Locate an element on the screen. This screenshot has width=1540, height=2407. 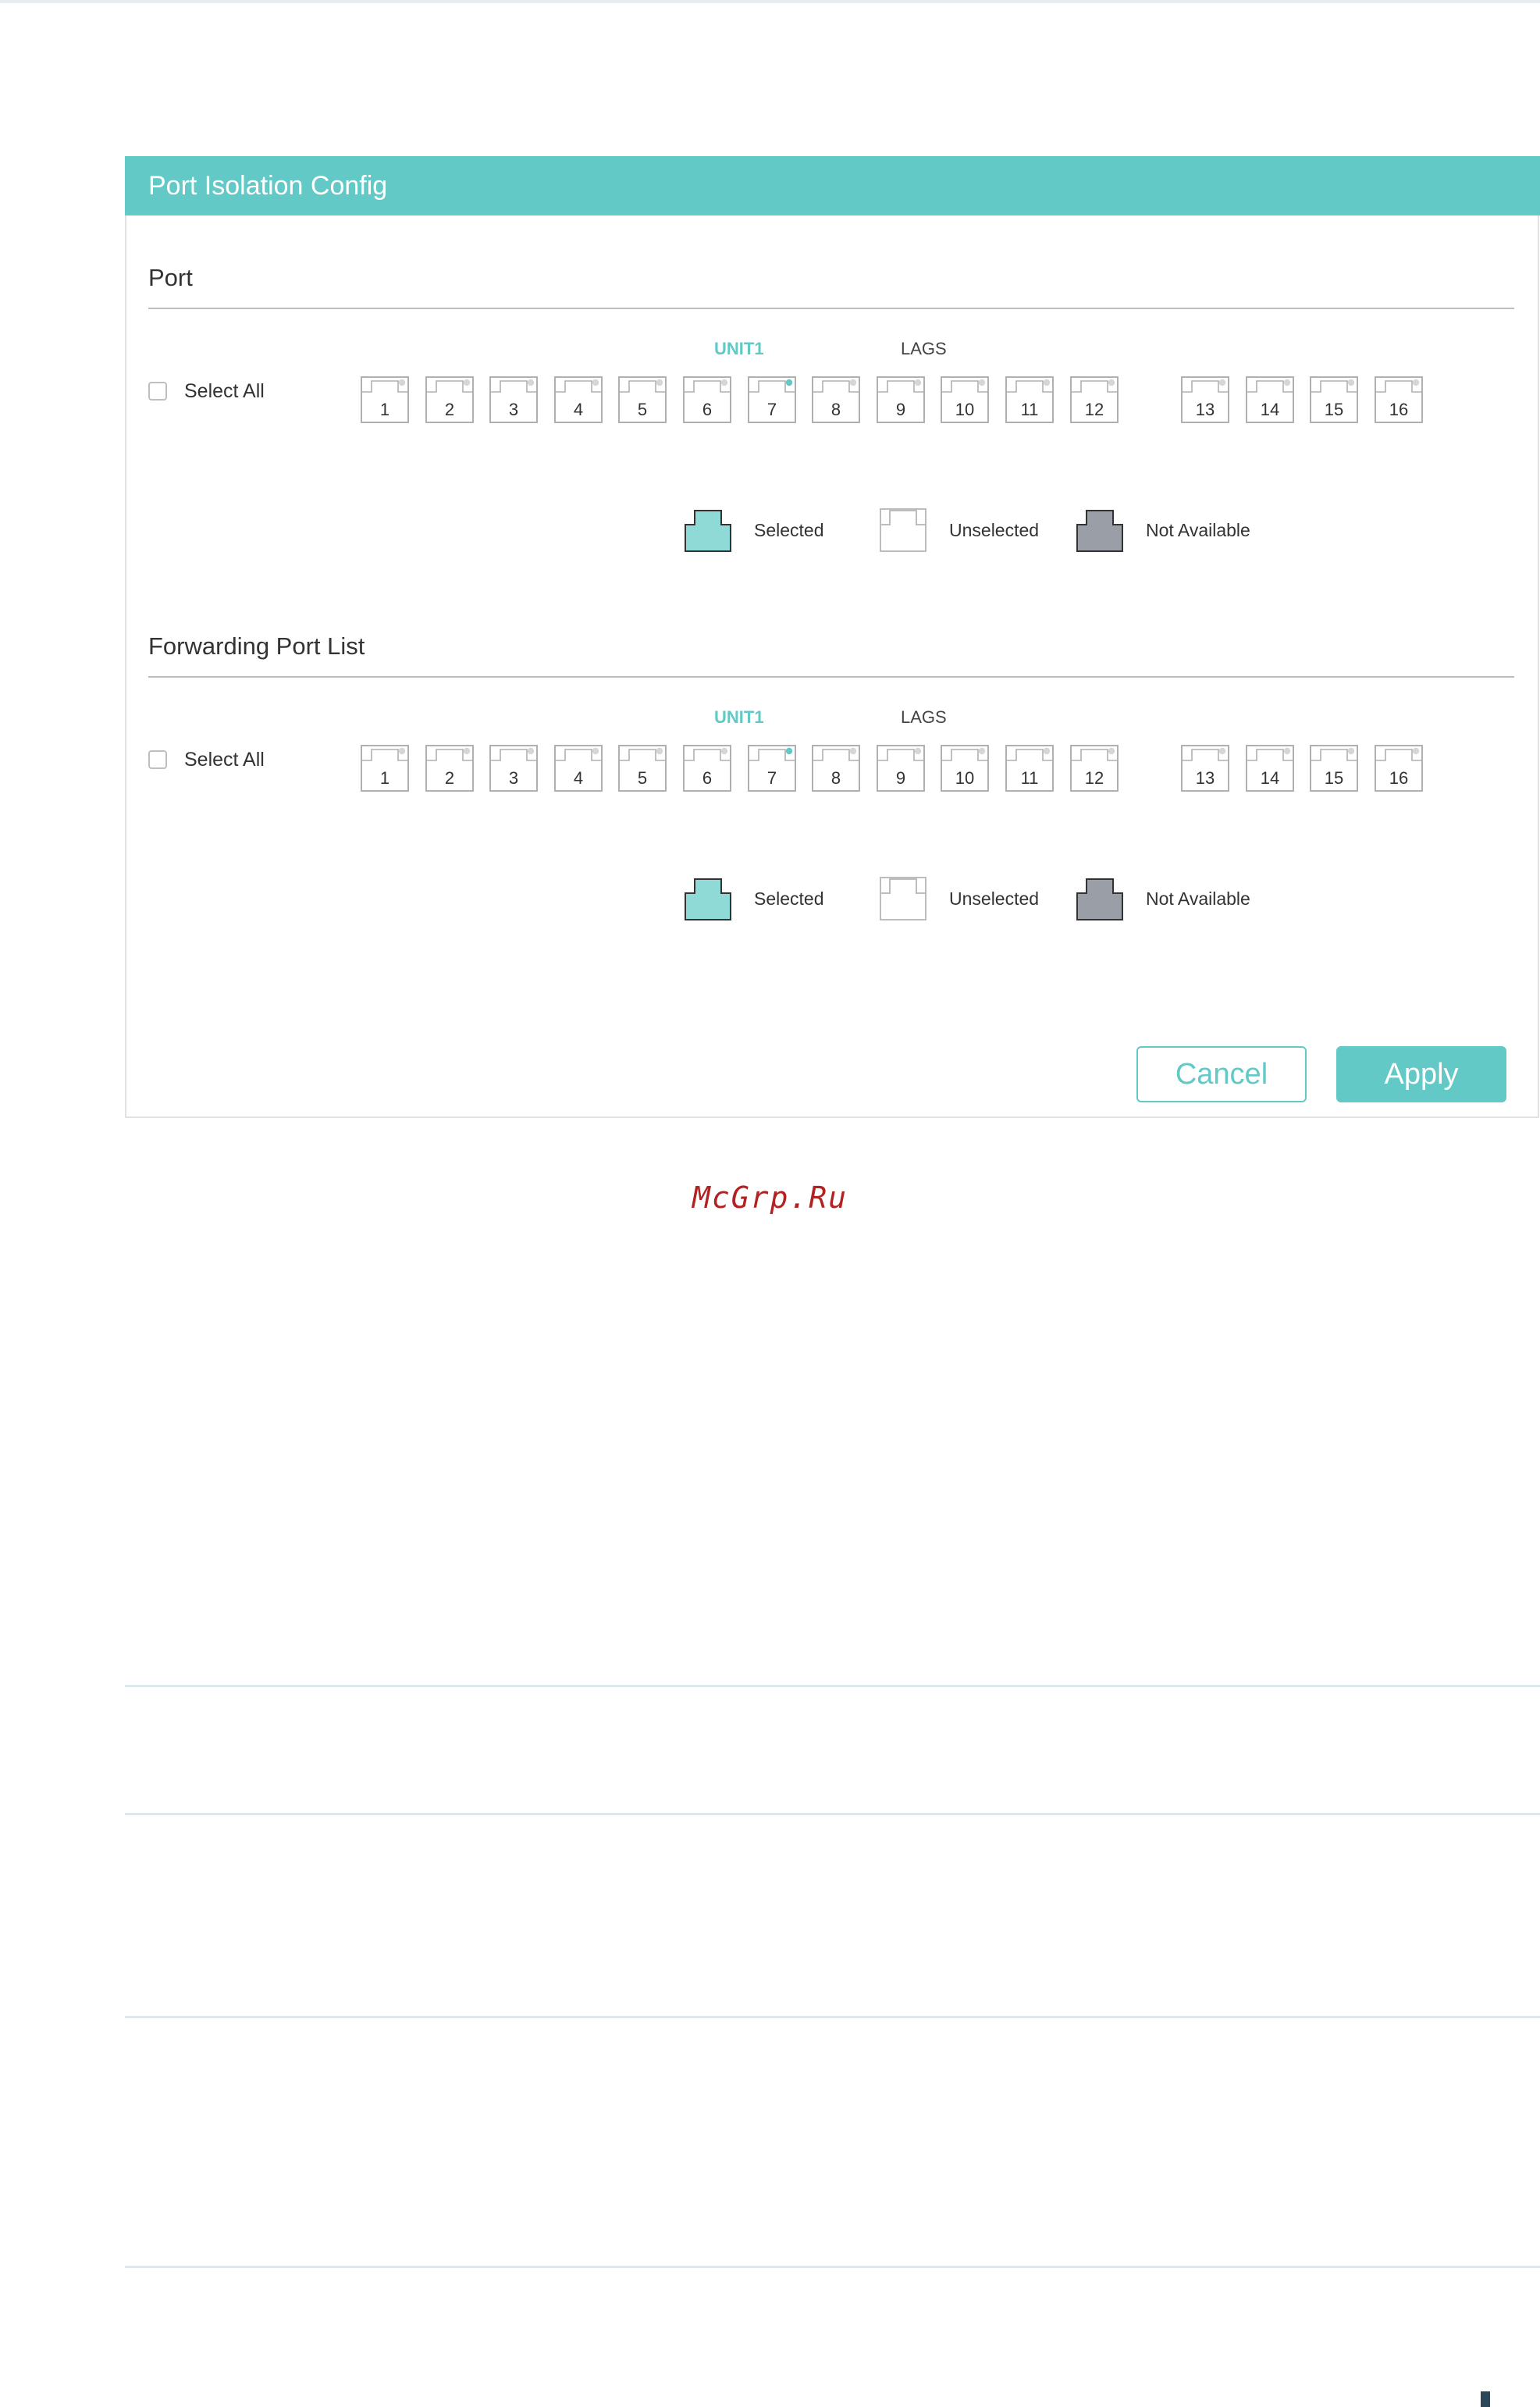
legend: Selected Unselected Not Available is located at coordinates (831, 901).